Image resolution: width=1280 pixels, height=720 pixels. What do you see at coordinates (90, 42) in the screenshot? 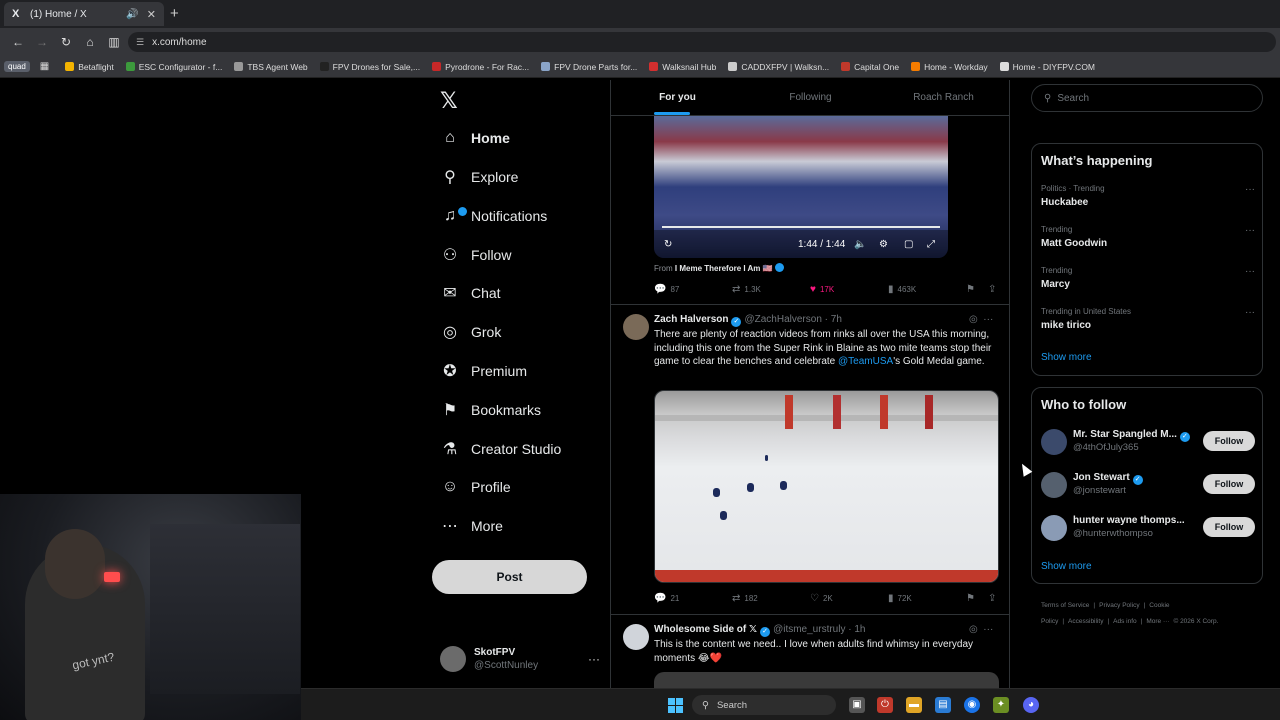
I see `home-browser-icon: ⌂` at bounding box center [90, 42].